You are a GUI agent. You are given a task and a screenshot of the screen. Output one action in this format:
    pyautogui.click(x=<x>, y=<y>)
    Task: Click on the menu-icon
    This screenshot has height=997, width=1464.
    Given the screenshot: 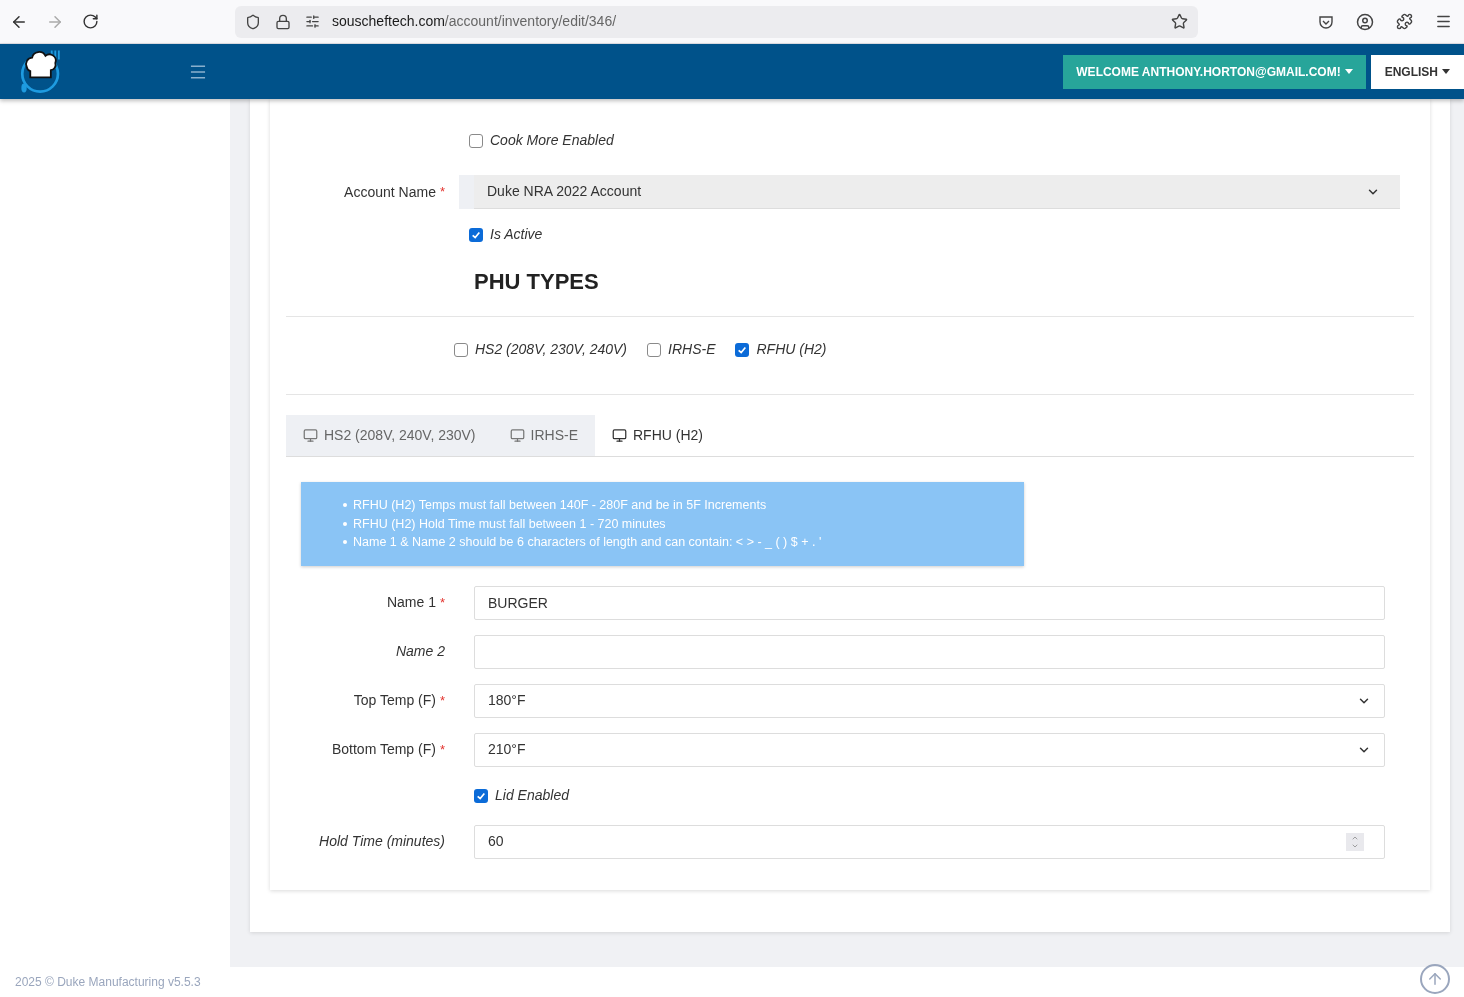 What is the action you would take?
    pyautogui.click(x=1443, y=21)
    